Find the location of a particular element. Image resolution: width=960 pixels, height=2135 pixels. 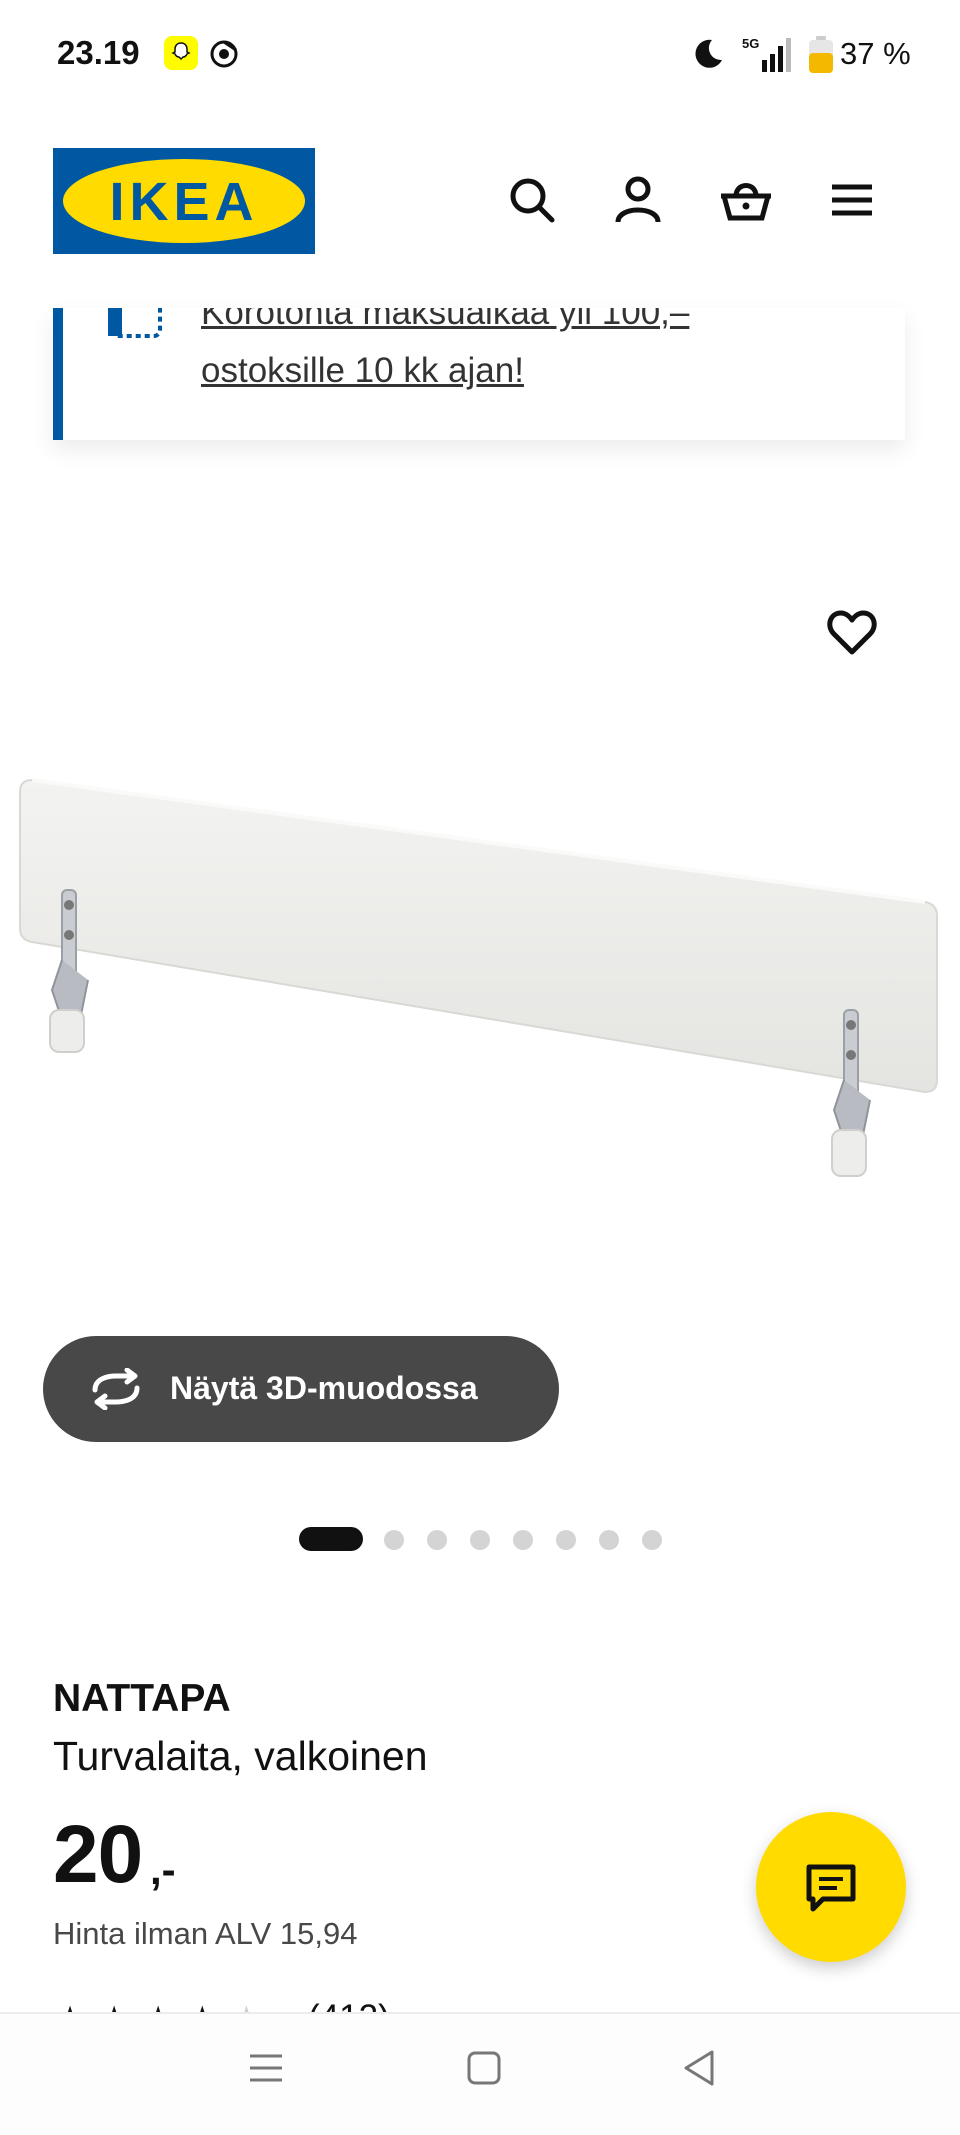

product-price: 20 is located at coordinates (98, 1854).